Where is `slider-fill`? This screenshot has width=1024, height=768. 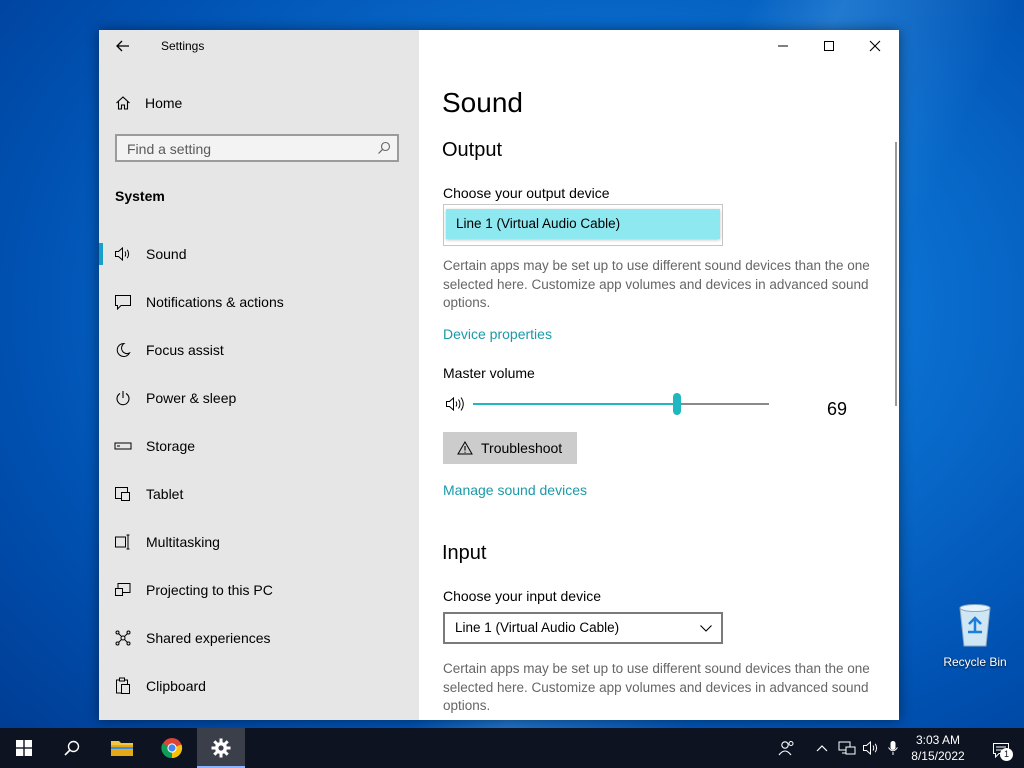 slider-fill is located at coordinates (575, 404).